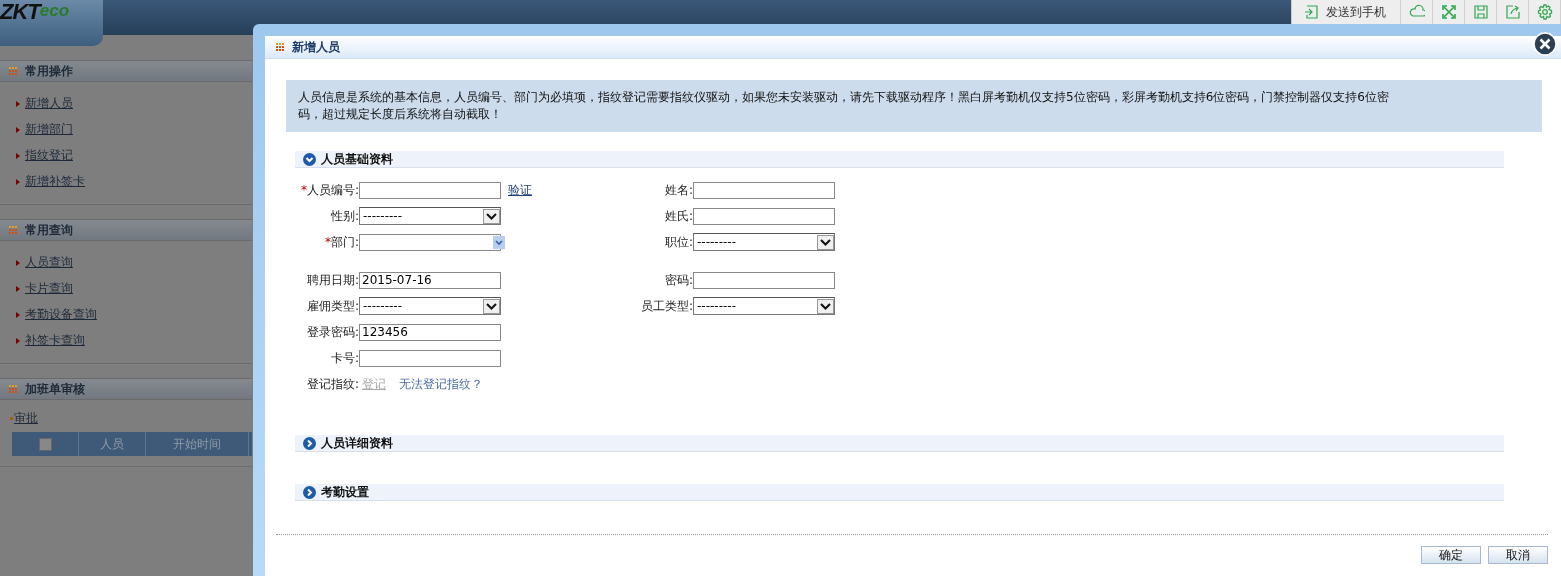  What do you see at coordinates (61, 314) in the screenshot?
I see `sidebar-link: 考勤设备查询` at bounding box center [61, 314].